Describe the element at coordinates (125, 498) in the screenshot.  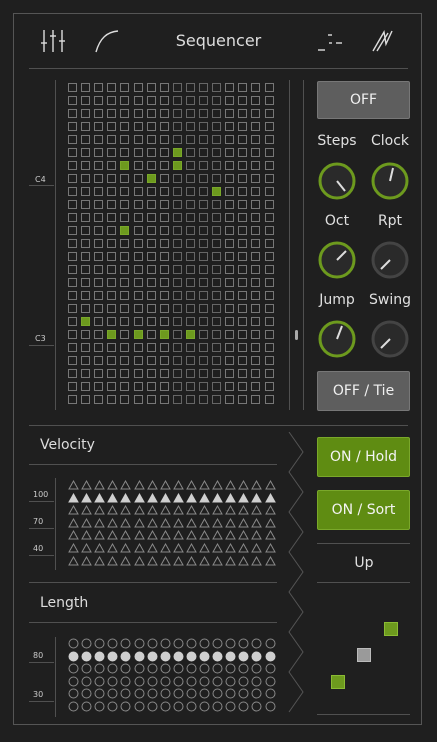
I see `velocity-step-set` at that location.